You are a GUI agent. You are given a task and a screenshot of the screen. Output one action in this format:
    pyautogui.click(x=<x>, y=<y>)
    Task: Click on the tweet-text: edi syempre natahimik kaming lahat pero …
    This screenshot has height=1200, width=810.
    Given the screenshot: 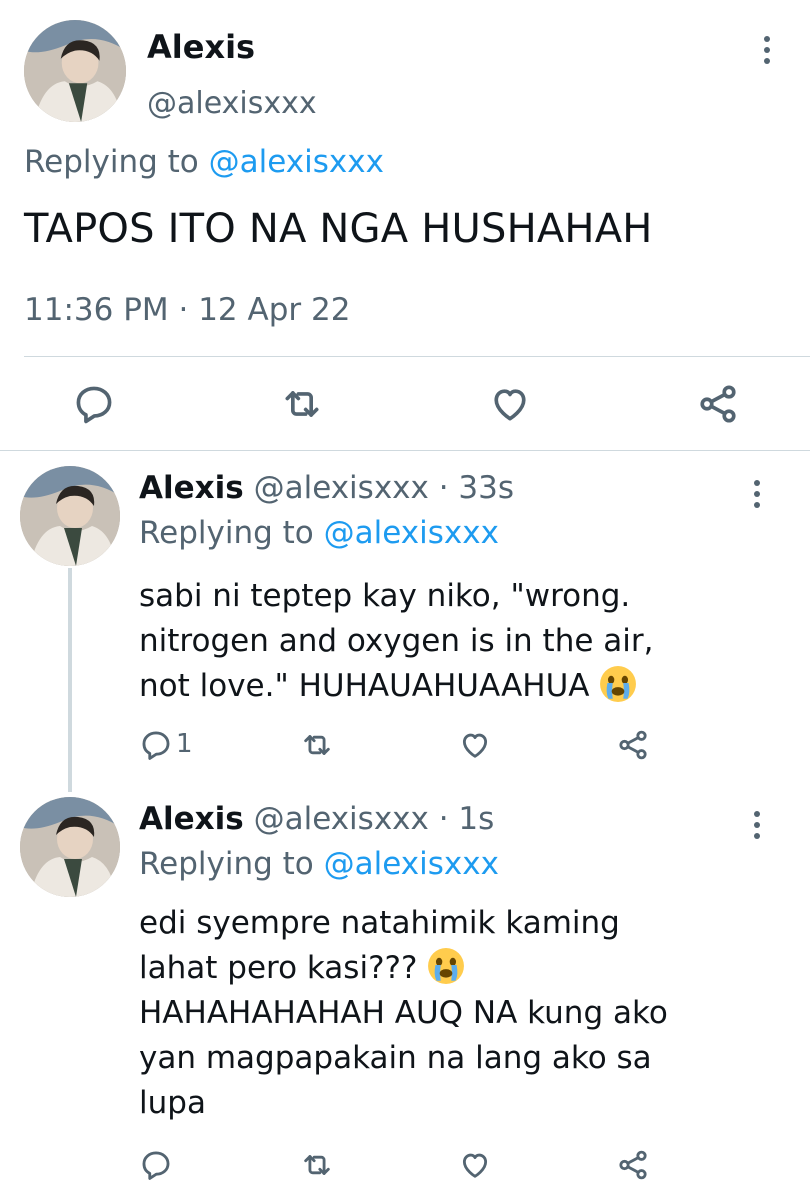 What is the action you would take?
    pyautogui.click(x=459, y=1013)
    